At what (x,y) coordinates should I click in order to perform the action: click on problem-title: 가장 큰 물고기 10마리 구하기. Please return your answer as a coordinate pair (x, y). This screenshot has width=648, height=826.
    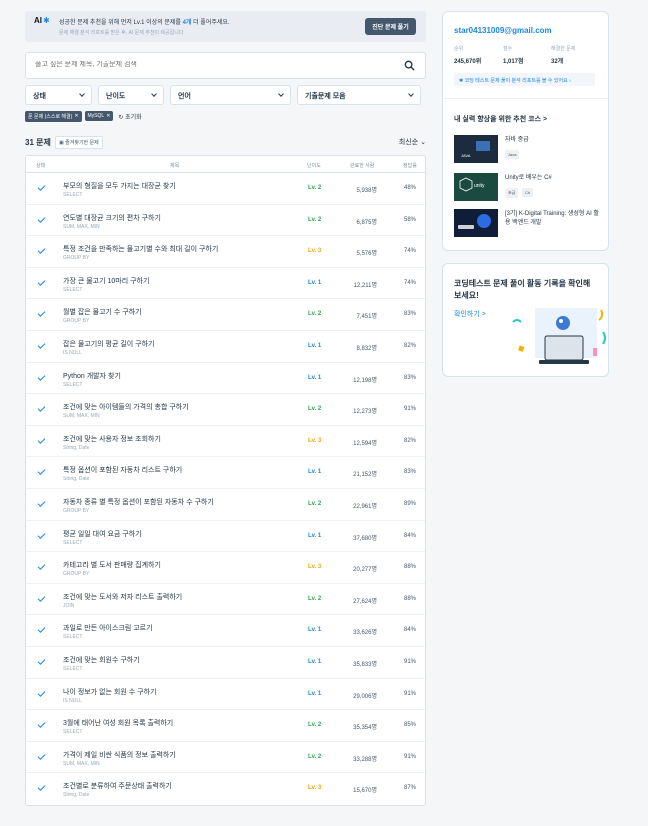
    Looking at the image, I should click on (106, 281).